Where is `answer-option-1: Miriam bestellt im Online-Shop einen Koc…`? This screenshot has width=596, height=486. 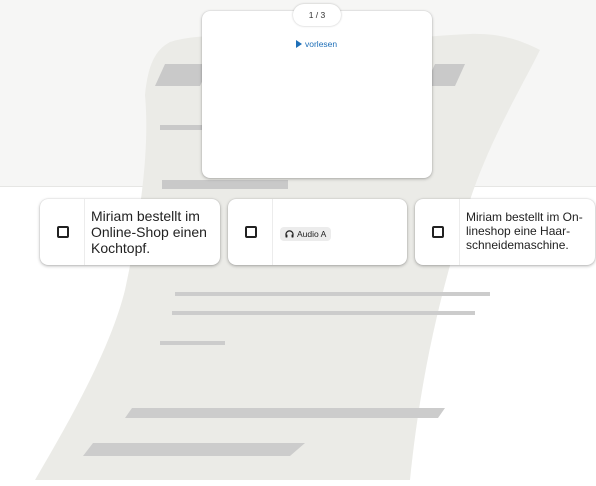 answer-option-1: Miriam bestellt im Online-Shop einen Koc… is located at coordinates (130, 232).